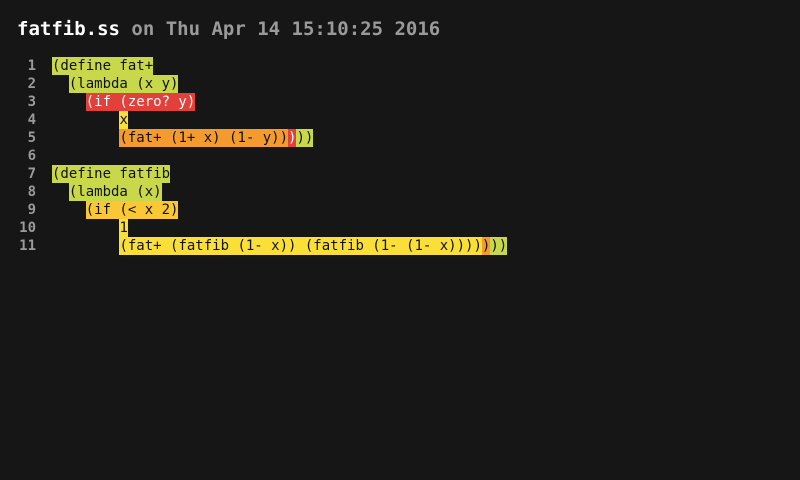  What do you see at coordinates (132, 210) in the screenshot?
I see `code-token: (if (< x 2)` at bounding box center [132, 210].